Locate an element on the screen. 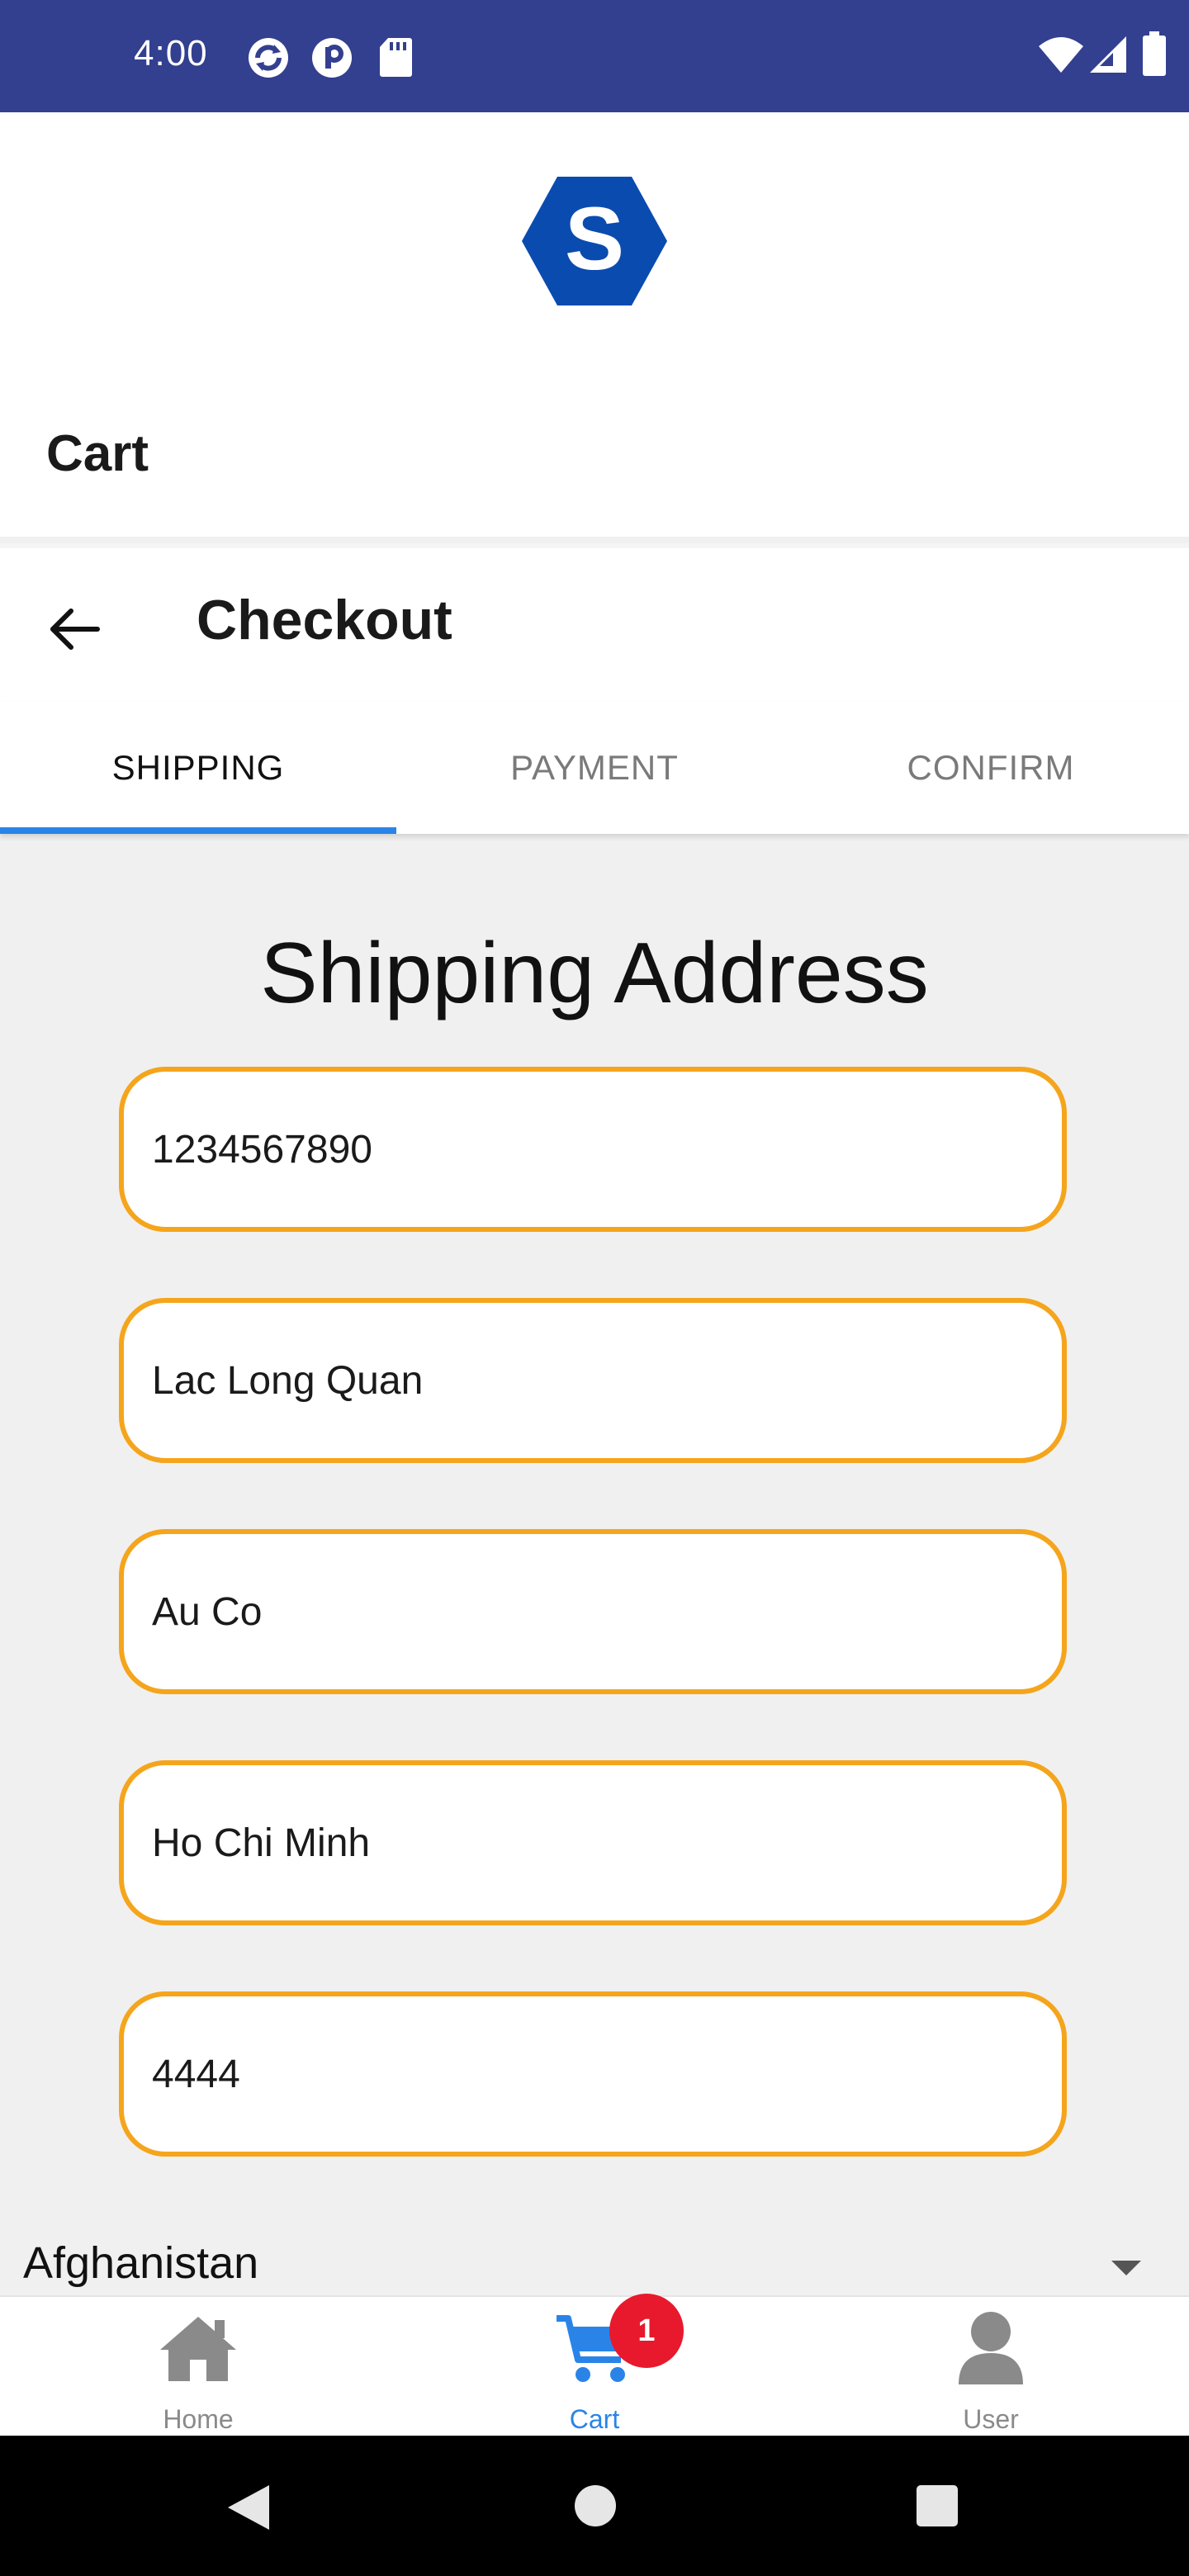  country-select: Afghanistan is located at coordinates (594, 2262).